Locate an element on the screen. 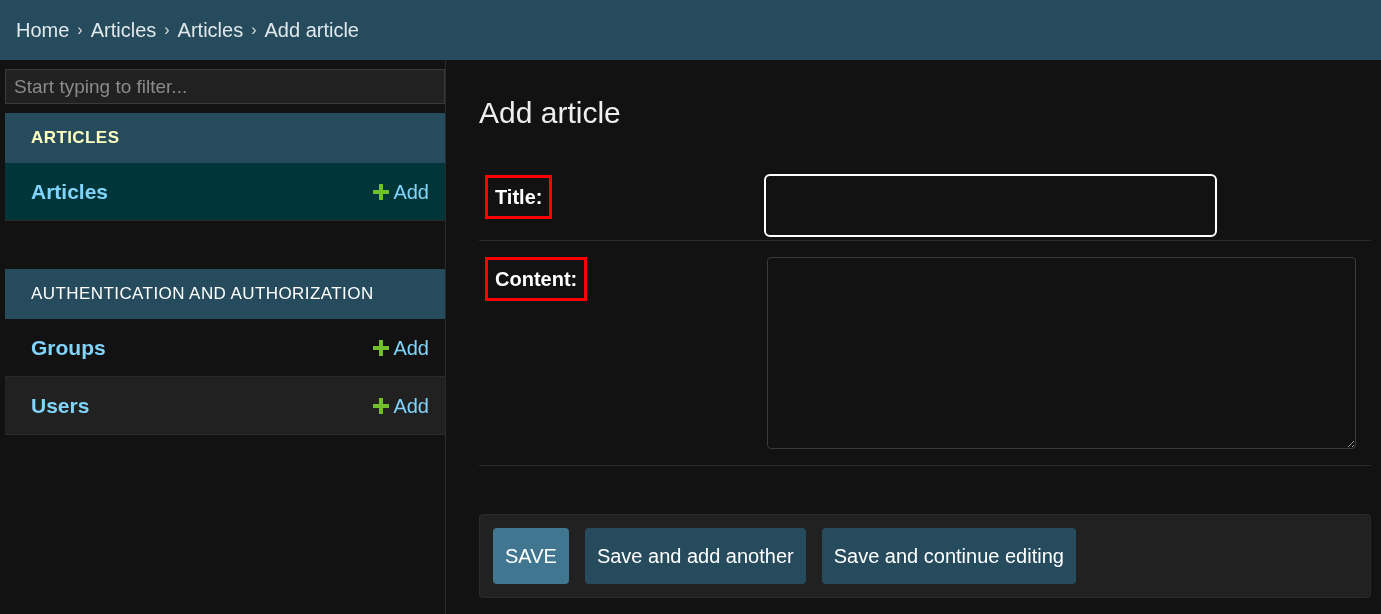 This screenshot has width=1381, height=614. module-row: Articles Add is located at coordinates (225, 192).